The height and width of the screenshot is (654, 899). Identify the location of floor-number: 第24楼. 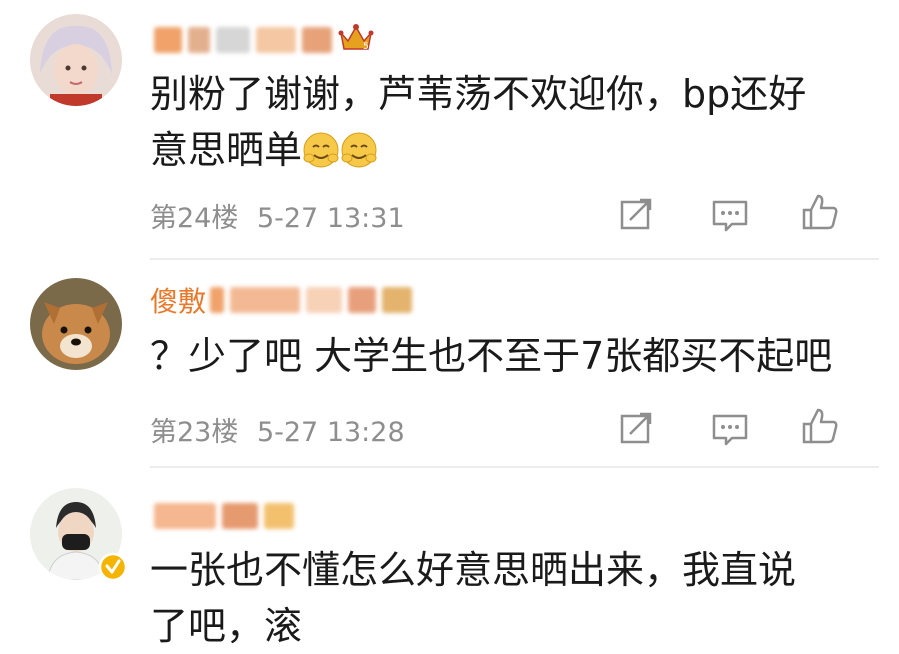
(194, 218).